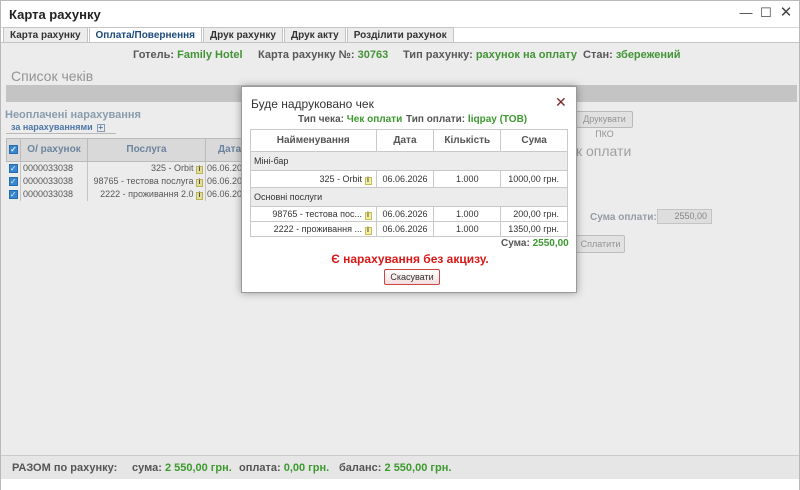  I want to click on tab-print-act: Друк акту, so click(314, 35).